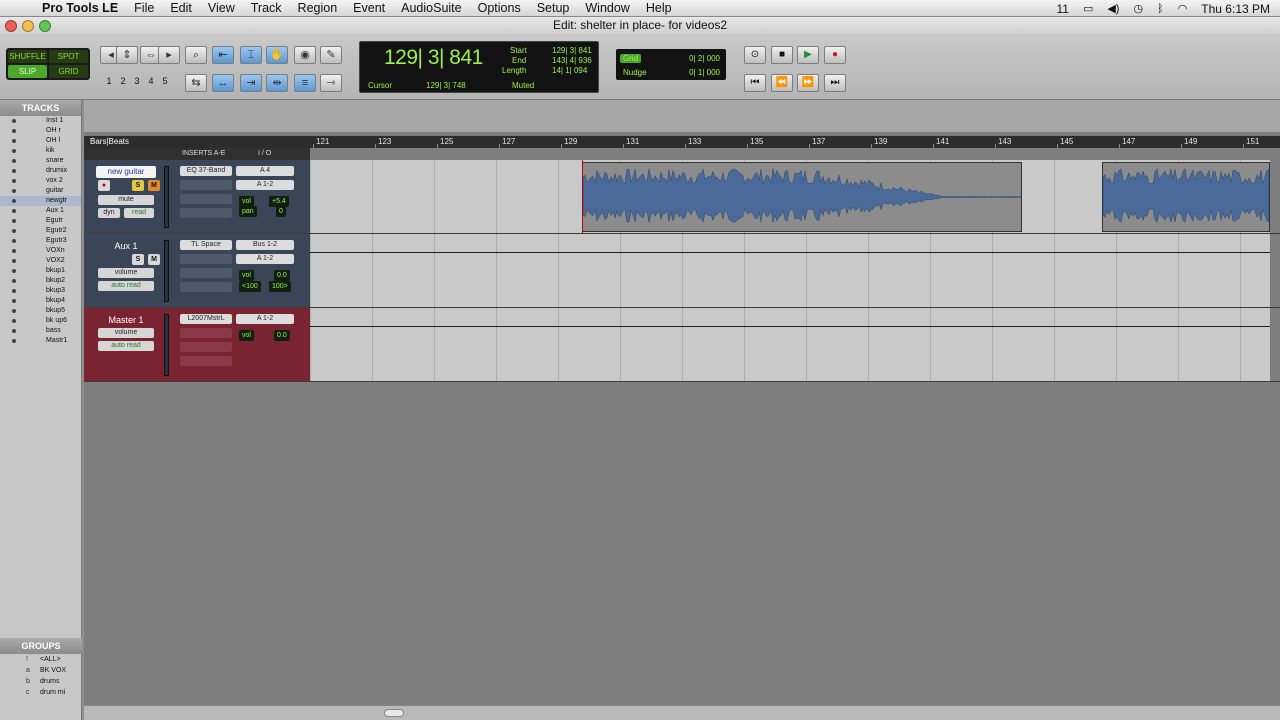  Describe the element at coordinates (659, 8) in the screenshot. I see `menu-help: Help` at that location.